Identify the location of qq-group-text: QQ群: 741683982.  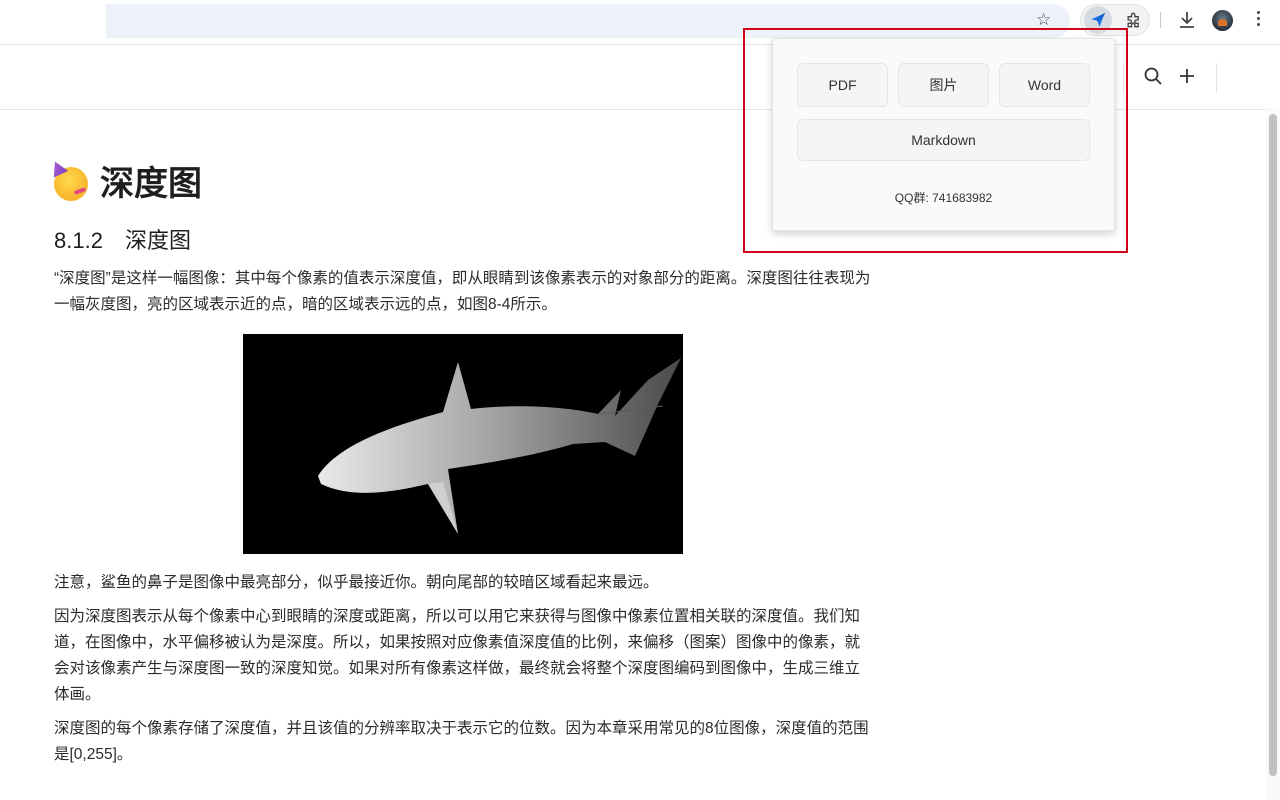
(943, 198).